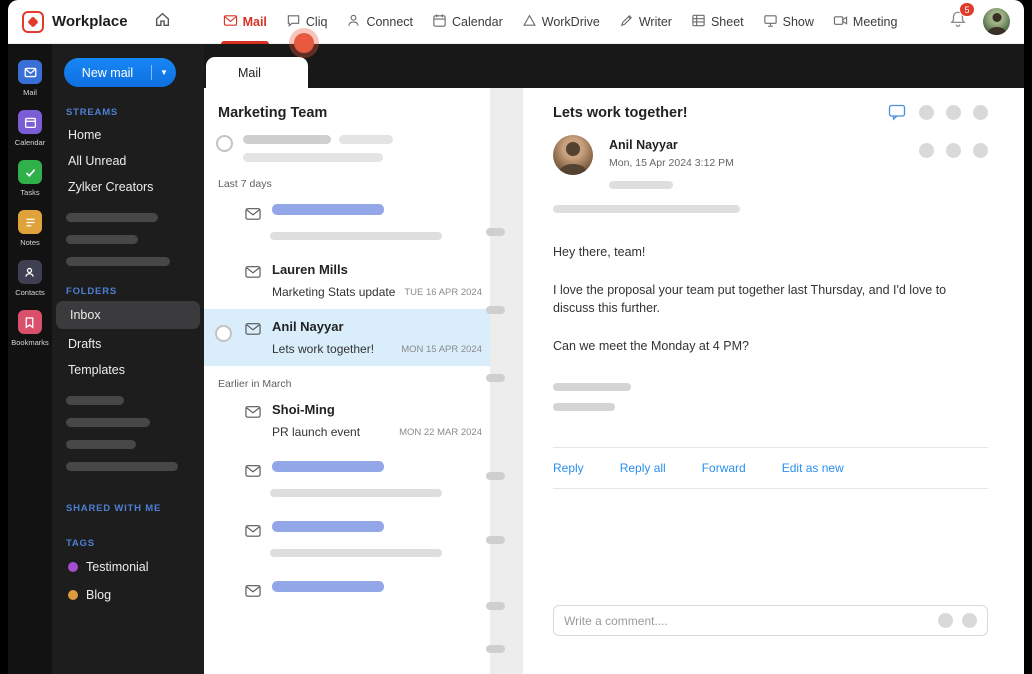  What do you see at coordinates (614, 66) in the screenshot?
I see `tab-bar: Mail` at bounding box center [614, 66].